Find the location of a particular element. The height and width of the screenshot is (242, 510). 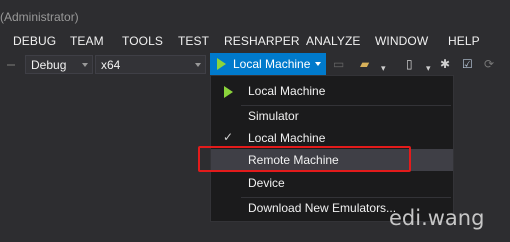

run-target-label: Local Machine is located at coordinates (272, 64).